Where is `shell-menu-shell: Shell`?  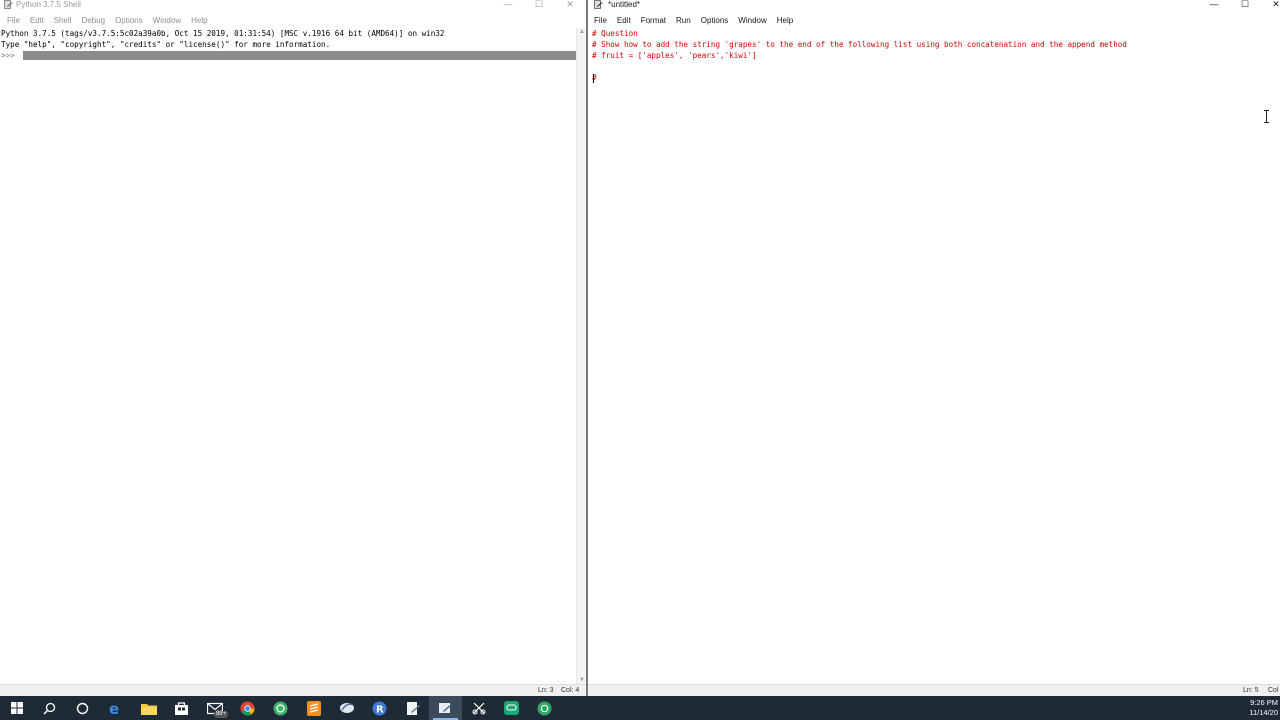 shell-menu-shell: Shell is located at coordinates (63, 21).